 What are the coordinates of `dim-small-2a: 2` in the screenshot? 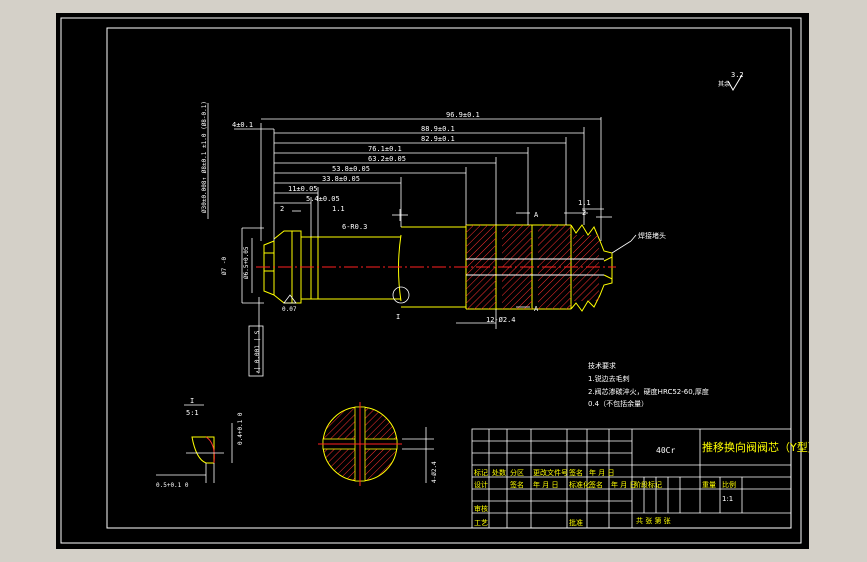 It's located at (282, 209).